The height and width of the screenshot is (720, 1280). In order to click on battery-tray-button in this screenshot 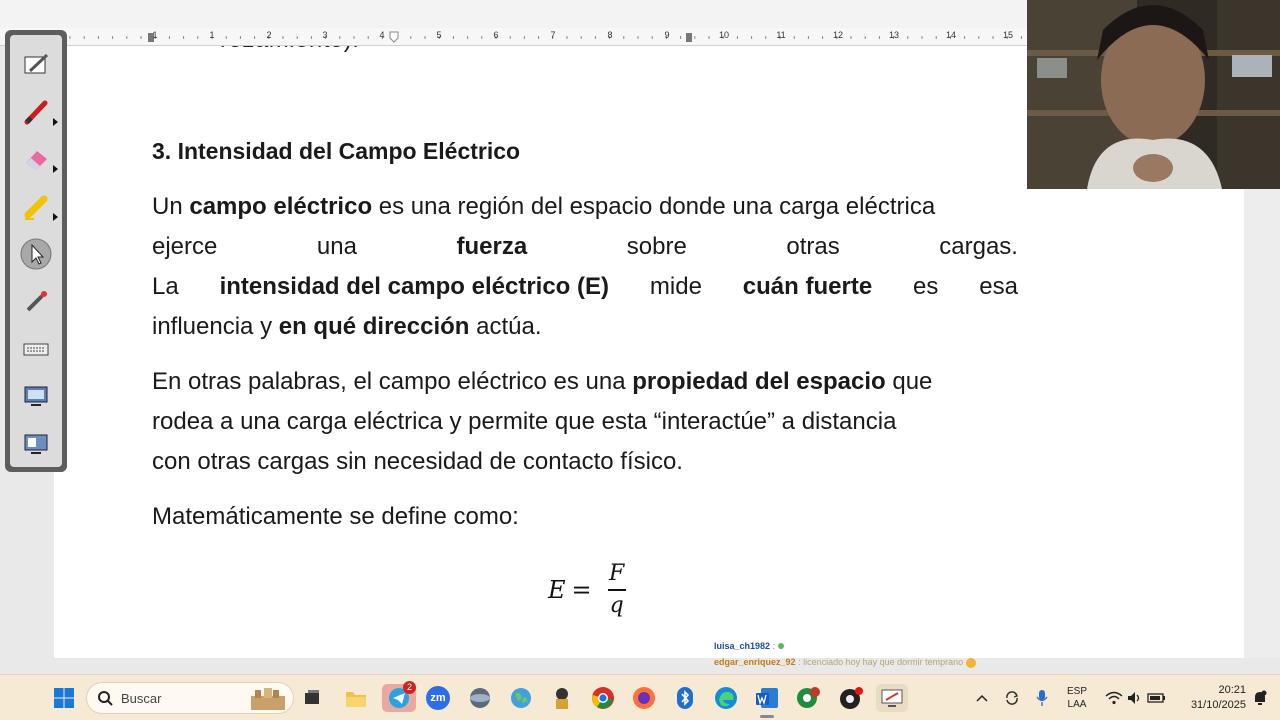, I will do `click(1157, 698)`.